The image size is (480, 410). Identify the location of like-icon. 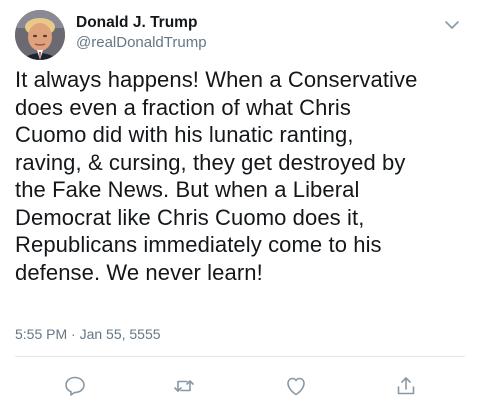
(296, 386).